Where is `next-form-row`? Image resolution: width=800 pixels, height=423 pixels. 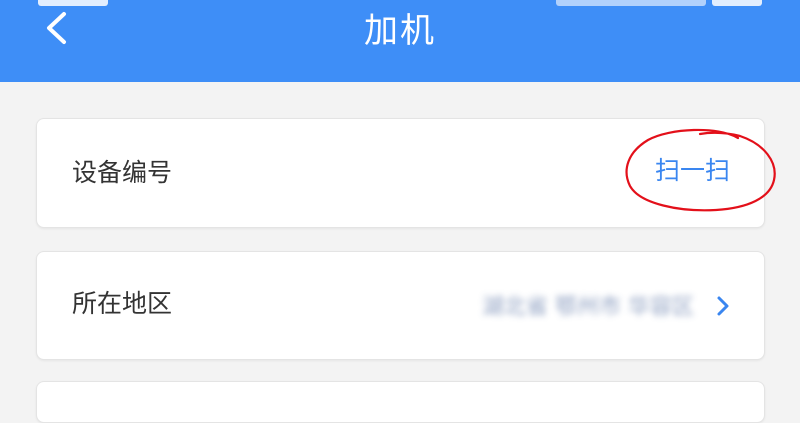 next-form-row is located at coordinates (400, 402).